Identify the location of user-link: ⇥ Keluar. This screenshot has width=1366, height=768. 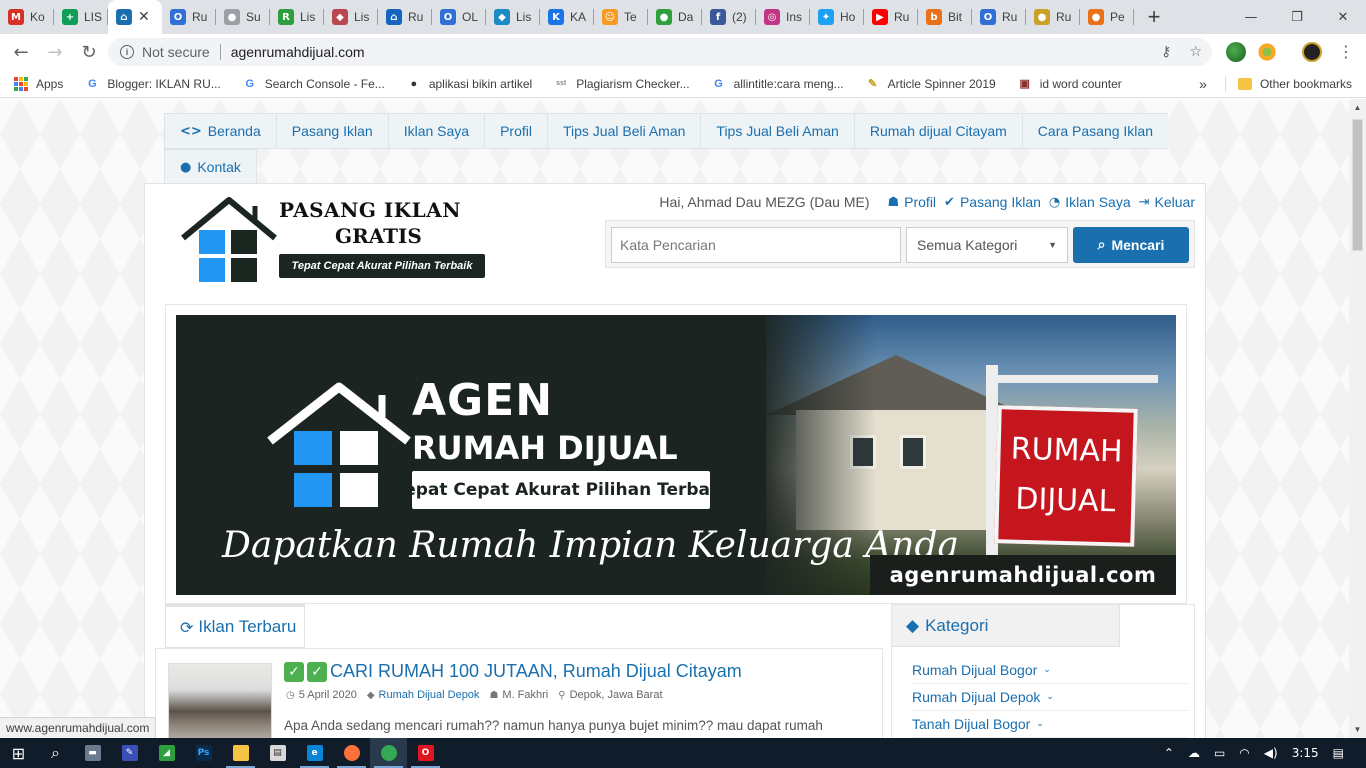
(1167, 202).